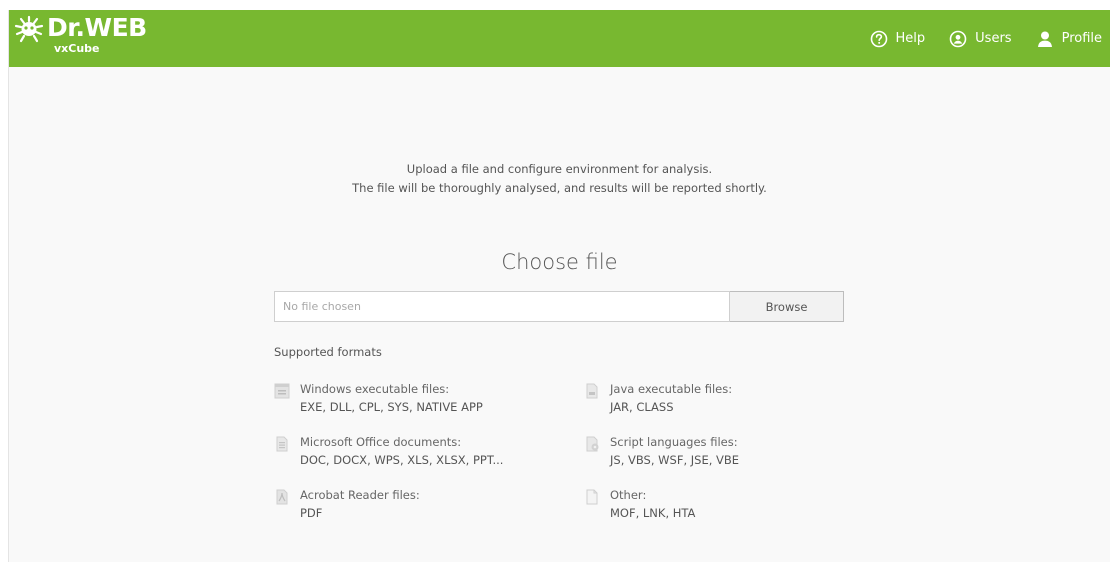 This screenshot has width=1110, height=562. I want to click on format-title: Script languages files:, so click(674, 442).